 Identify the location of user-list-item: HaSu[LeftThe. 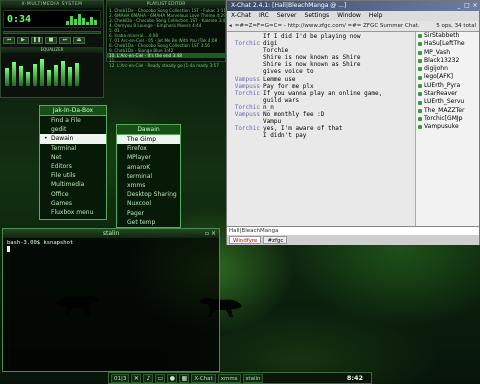
(447, 44).